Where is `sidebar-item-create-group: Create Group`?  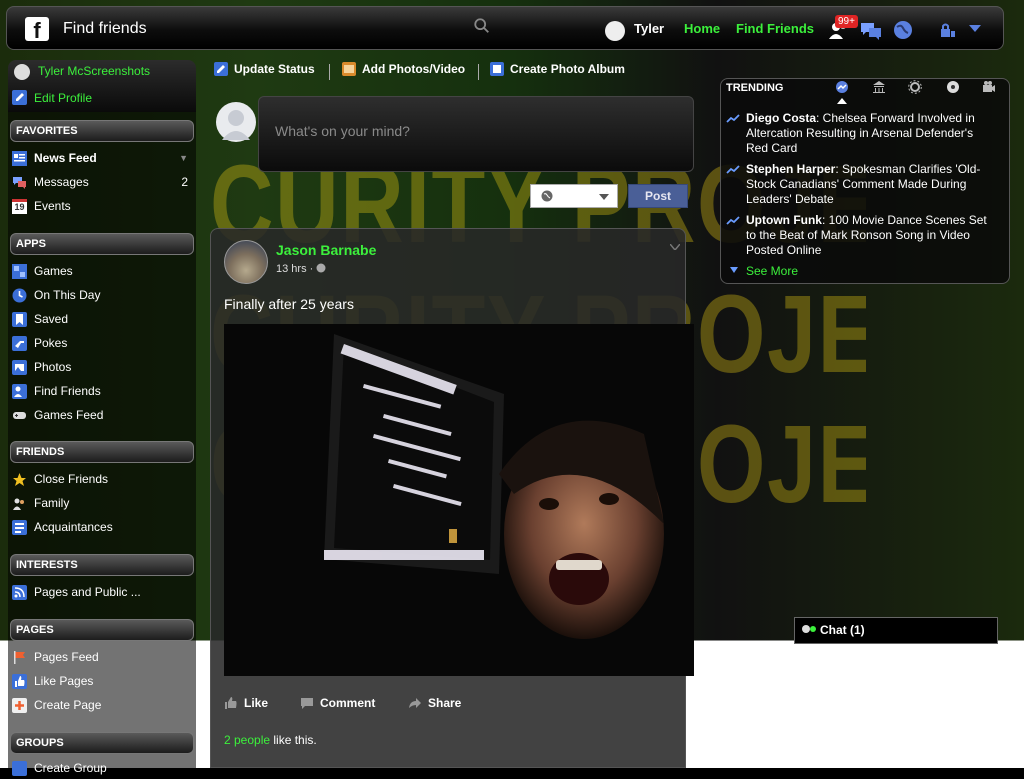 sidebar-item-create-group: Create Group is located at coordinates (102, 768).